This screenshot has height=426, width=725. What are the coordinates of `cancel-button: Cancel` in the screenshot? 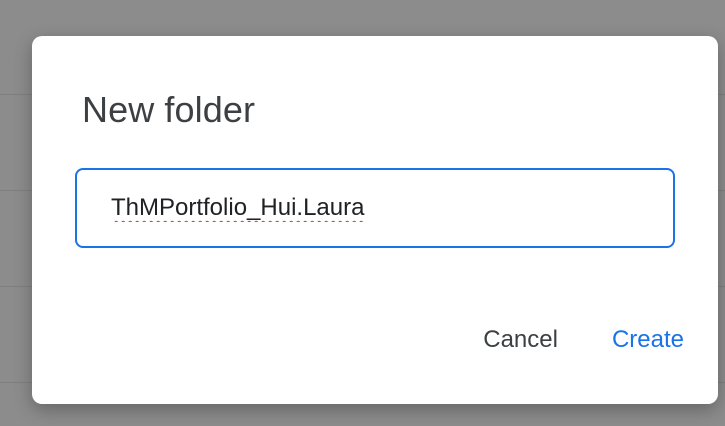 It's located at (520, 340).